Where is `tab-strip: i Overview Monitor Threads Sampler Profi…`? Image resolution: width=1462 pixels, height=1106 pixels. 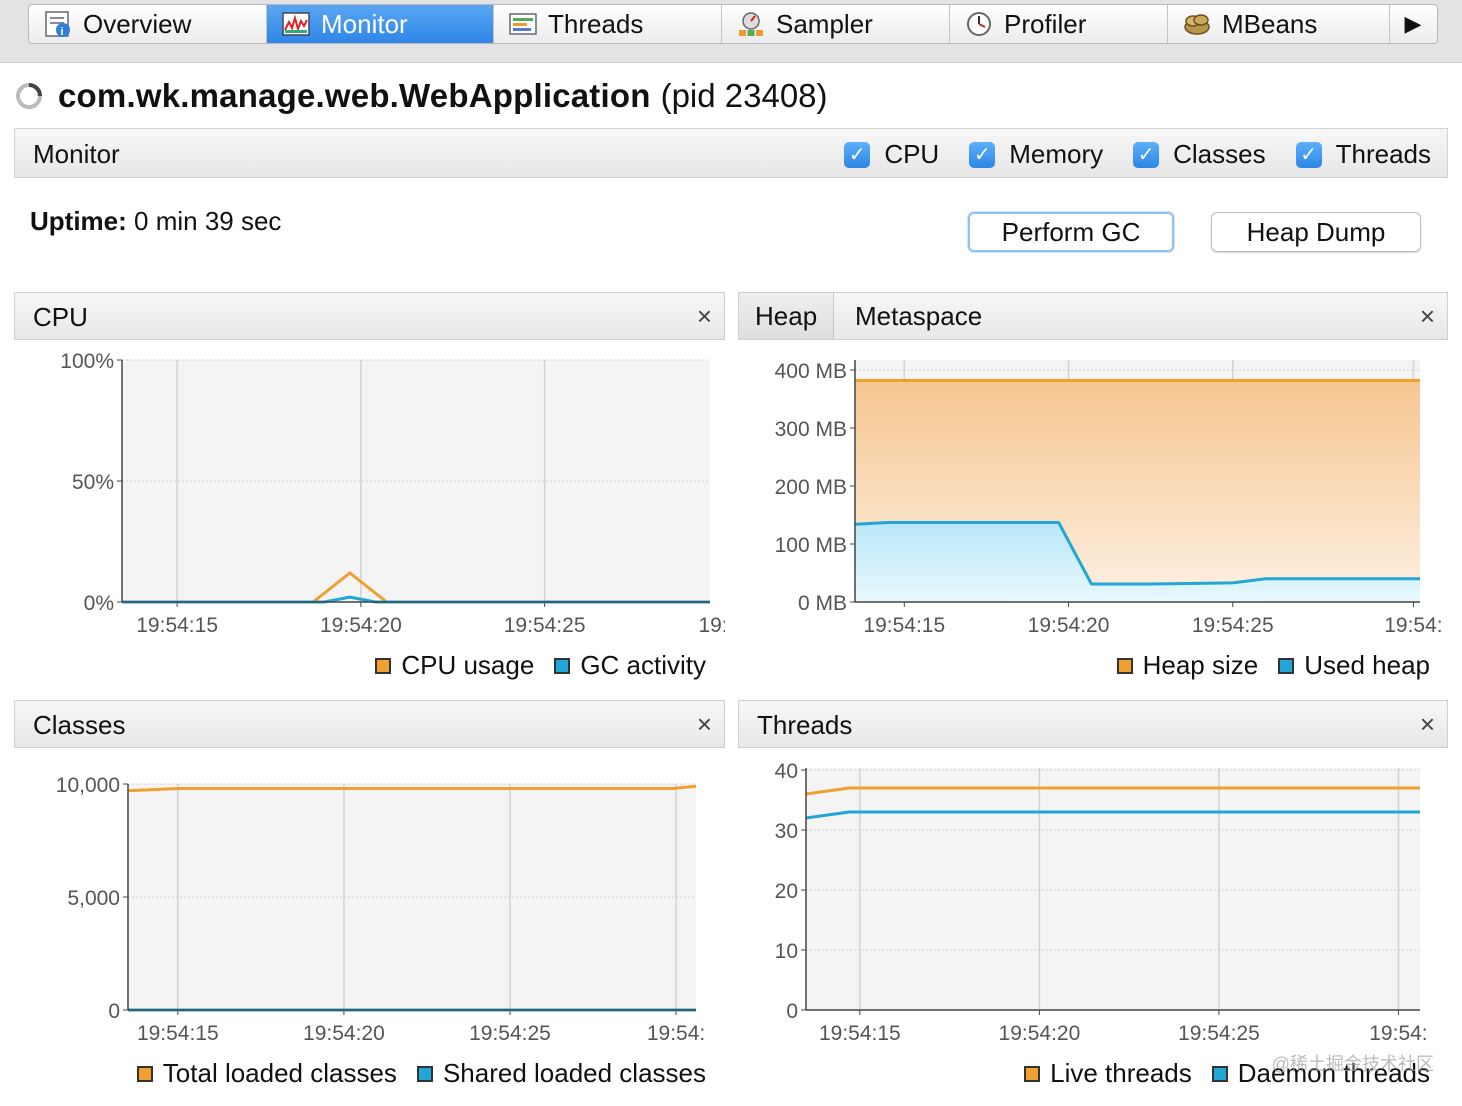 tab-strip: i Overview Monitor Threads Sampler Profi… is located at coordinates (731, 31).